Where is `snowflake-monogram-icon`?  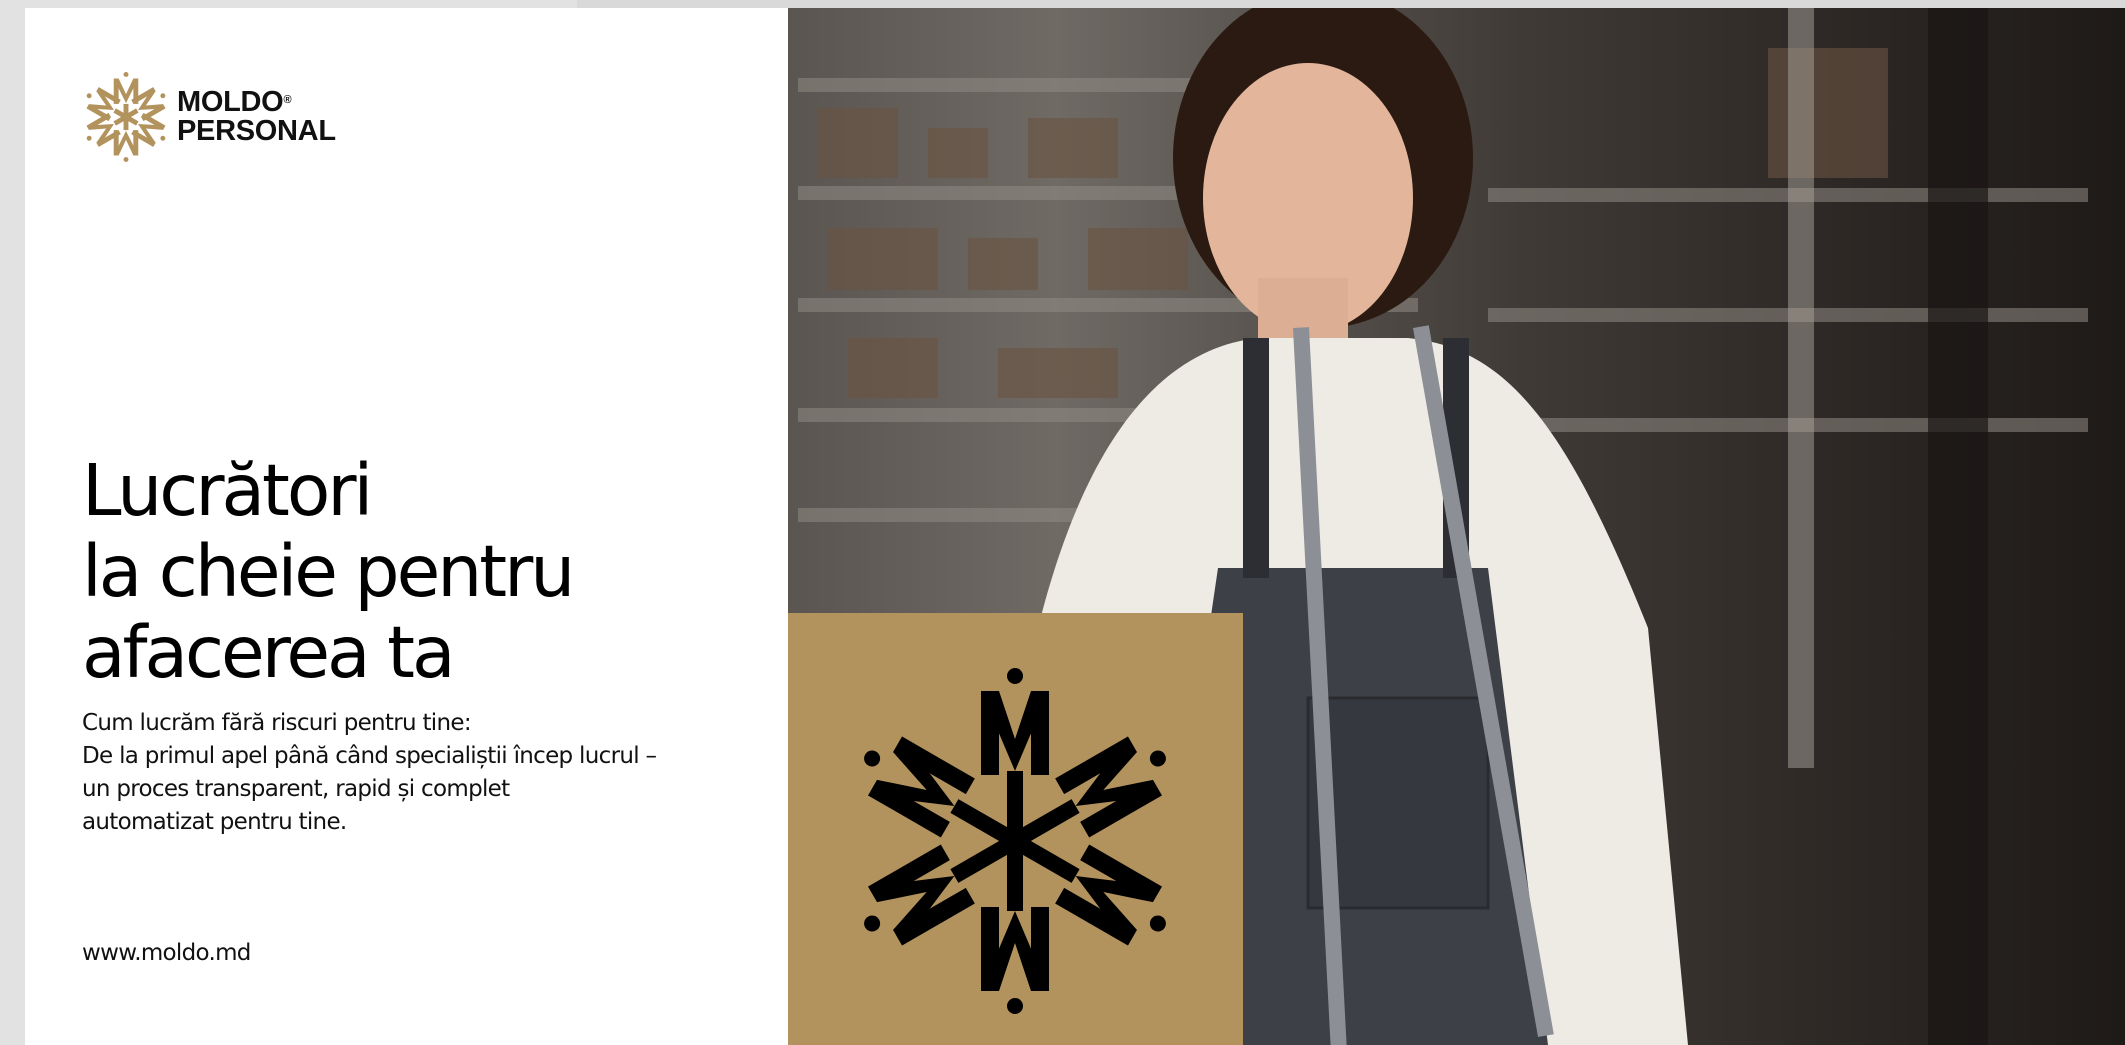
snowflake-monogram-icon is located at coordinates (126, 117).